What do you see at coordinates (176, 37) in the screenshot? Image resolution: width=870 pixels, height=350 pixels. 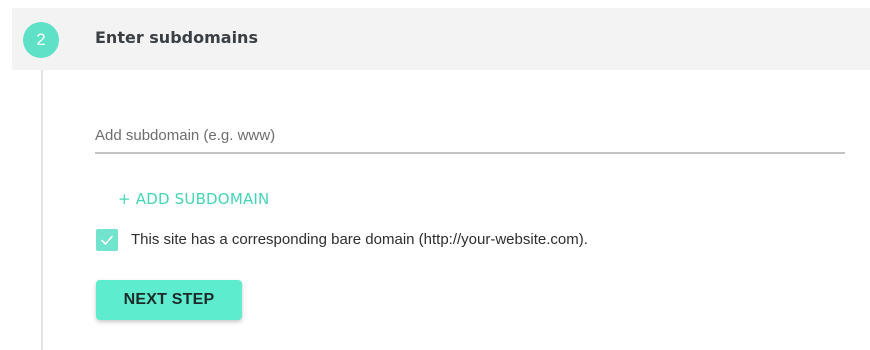 I see `step-title: Enter subdomains` at bounding box center [176, 37].